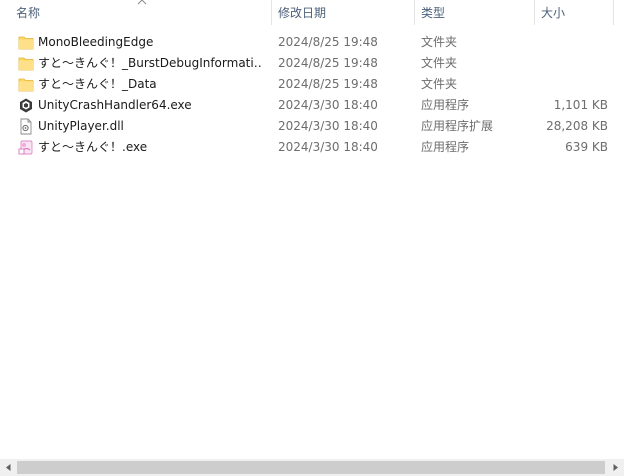 The image size is (624, 476). I want to click on column-date-header: 修改日期, so click(302, 13).